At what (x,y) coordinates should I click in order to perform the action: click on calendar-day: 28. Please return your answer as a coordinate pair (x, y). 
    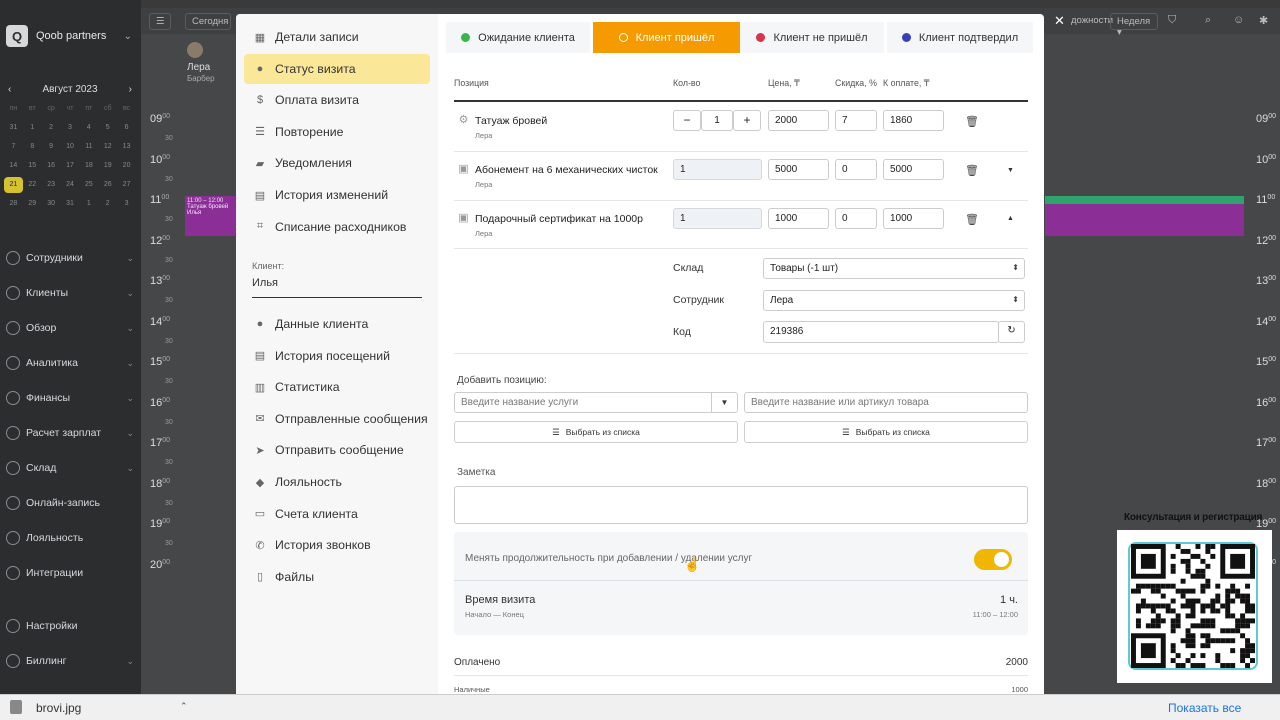
    Looking at the image, I should click on (13, 204).